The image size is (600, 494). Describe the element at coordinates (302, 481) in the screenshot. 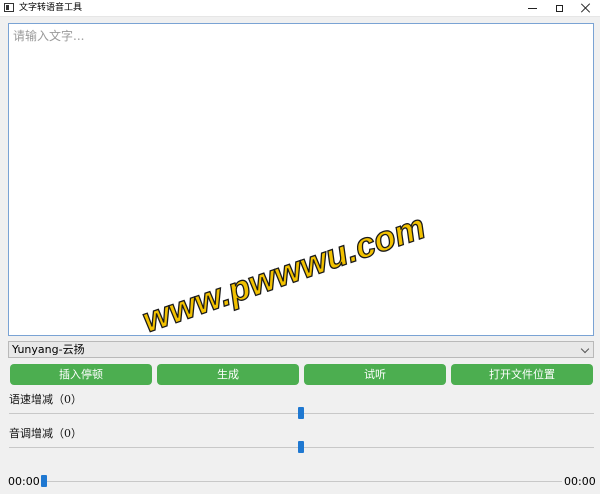

I see `playback-progress-track` at that location.